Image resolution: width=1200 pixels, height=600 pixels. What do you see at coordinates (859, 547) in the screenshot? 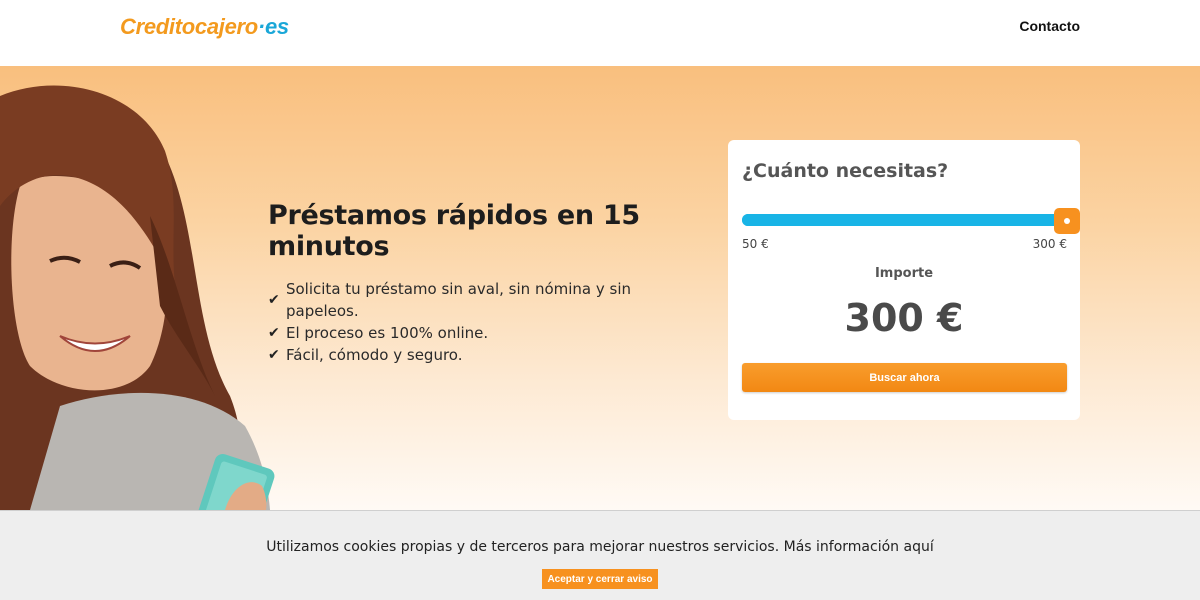
I see `cookie-more-info-link: Más información aquí` at bounding box center [859, 547].